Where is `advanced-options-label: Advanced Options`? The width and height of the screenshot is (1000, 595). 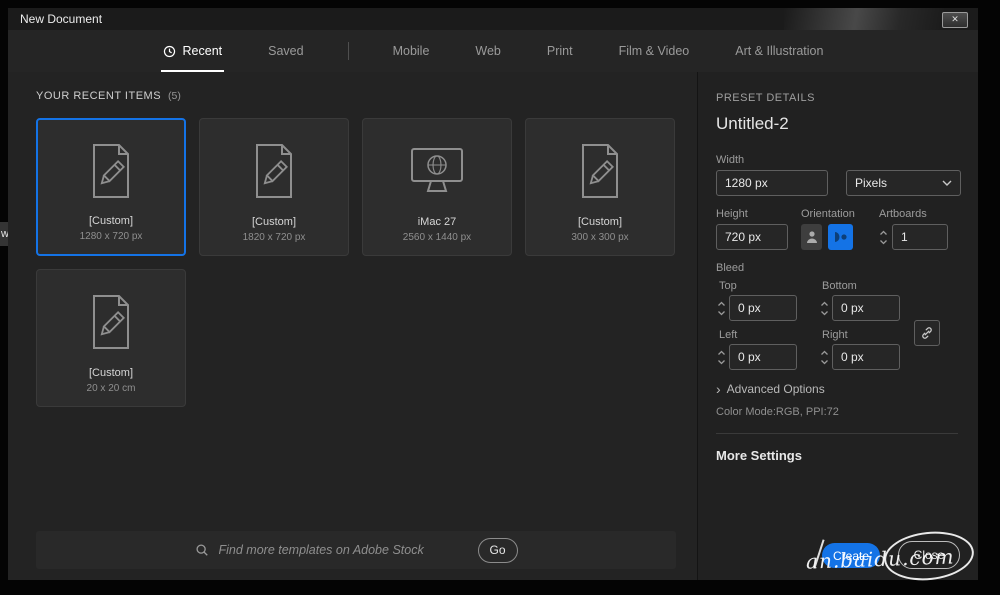
advanced-options-label: Advanced Options is located at coordinates (775, 389).